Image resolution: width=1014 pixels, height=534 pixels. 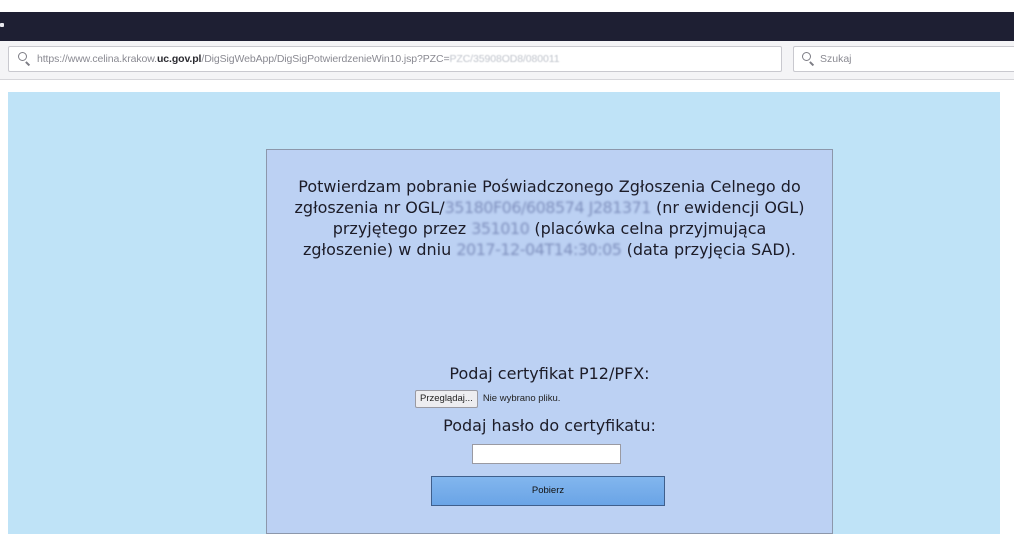 What do you see at coordinates (546, 454) in the screenshot?
I see `password-field` at bounding box center [546, 454].